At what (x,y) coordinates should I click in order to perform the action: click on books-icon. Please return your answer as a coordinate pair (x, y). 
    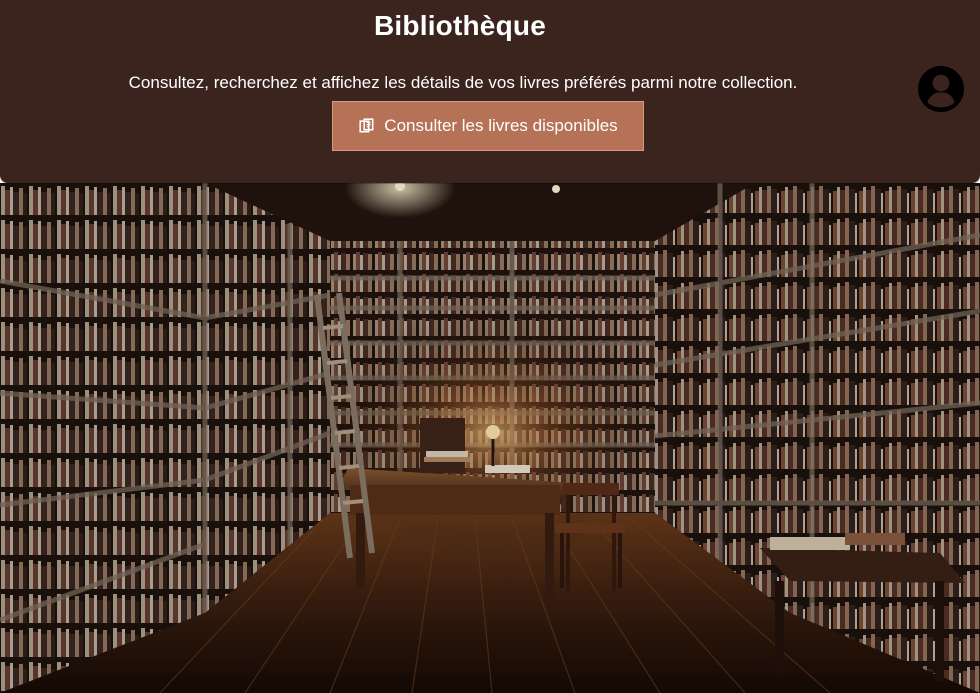
    Looking at the image, I should click on (367, 126).